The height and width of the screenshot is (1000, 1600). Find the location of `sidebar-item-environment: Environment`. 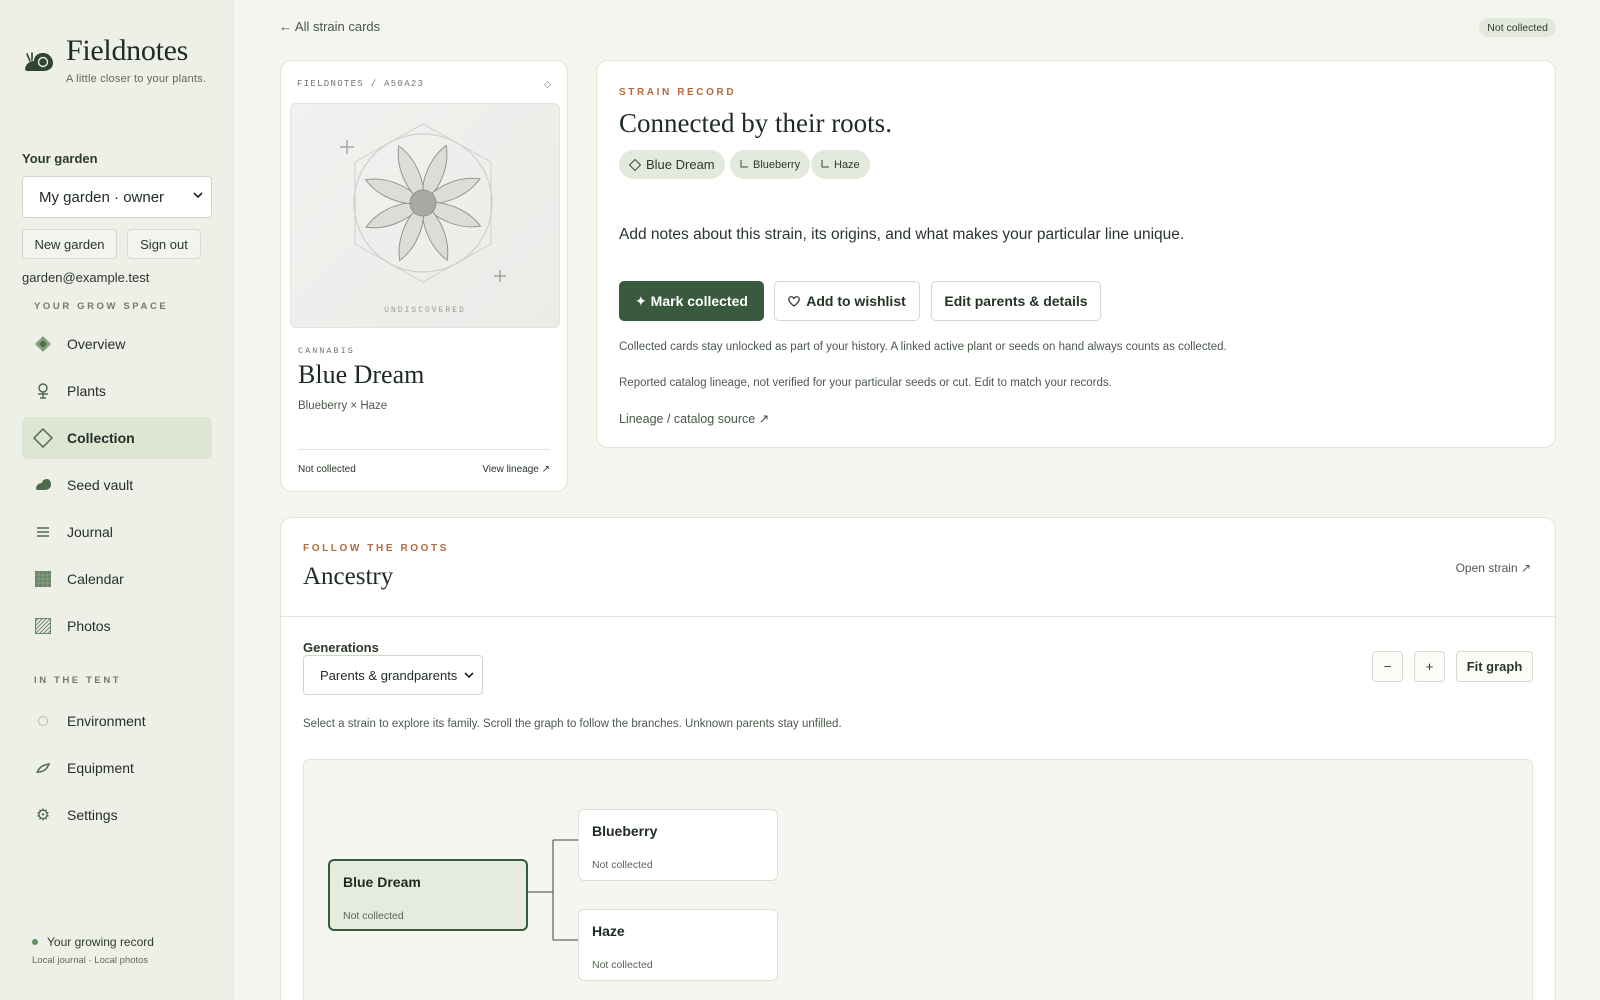

sidebar-item-environment: Environment is located at coordinates (117, 721).